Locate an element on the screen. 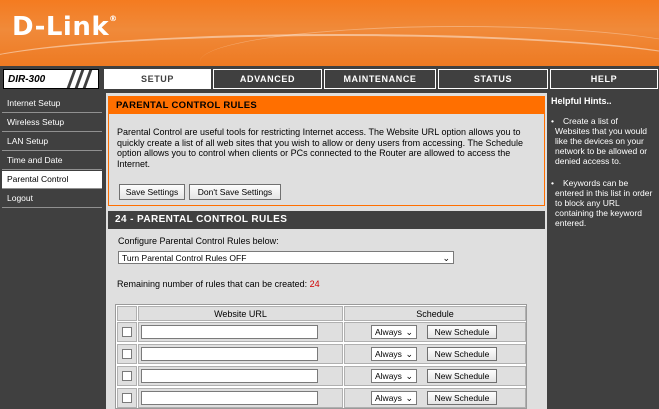 This screenshot has width=659, height=409. model-badge: DIR-300 is located at coordinates (51, 79).